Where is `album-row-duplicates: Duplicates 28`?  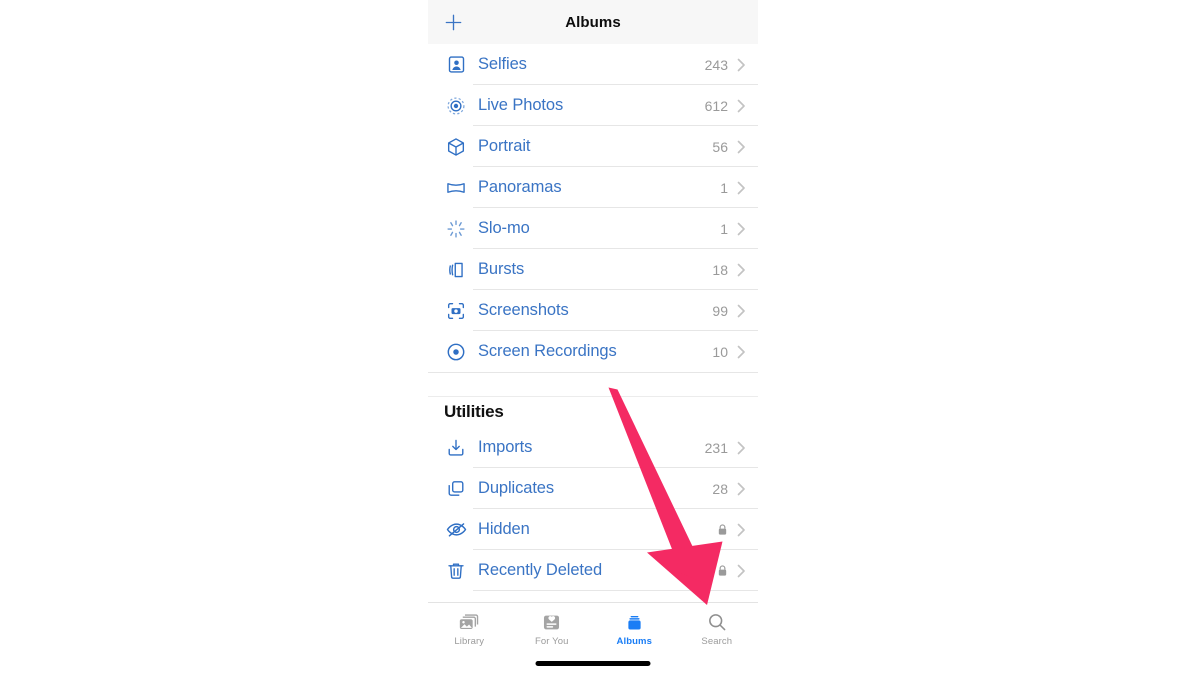 album-row-duplicates: Duplicates 28 is located at coordinates (593, 488).